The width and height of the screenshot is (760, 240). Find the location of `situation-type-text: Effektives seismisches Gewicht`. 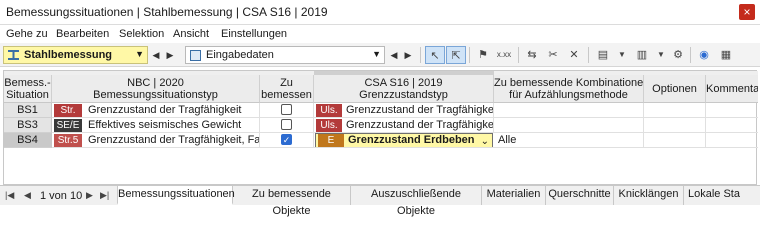

situation-type-text: Effektives seismisches Gewicht is located at coordinates (165, 125).